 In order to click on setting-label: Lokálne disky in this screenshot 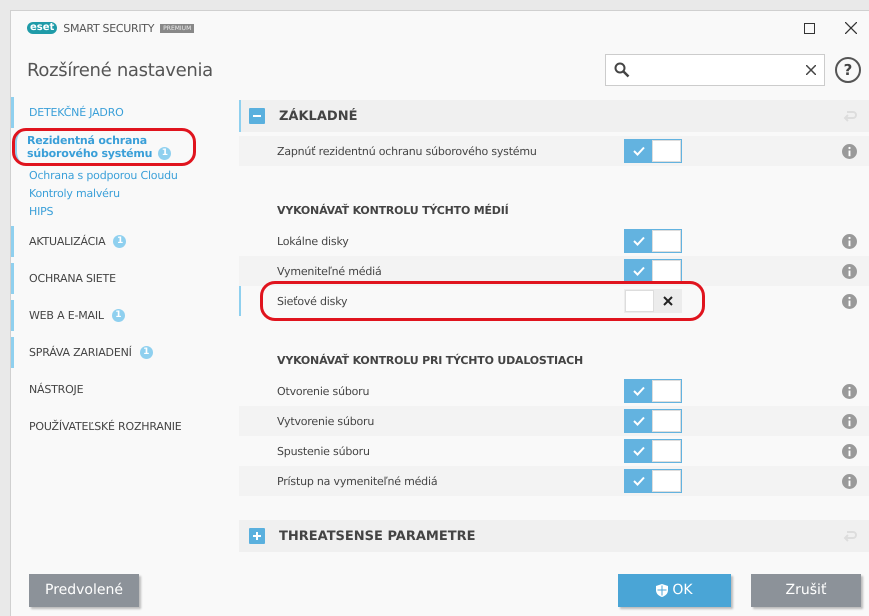, I will do `click(313, 241)`.